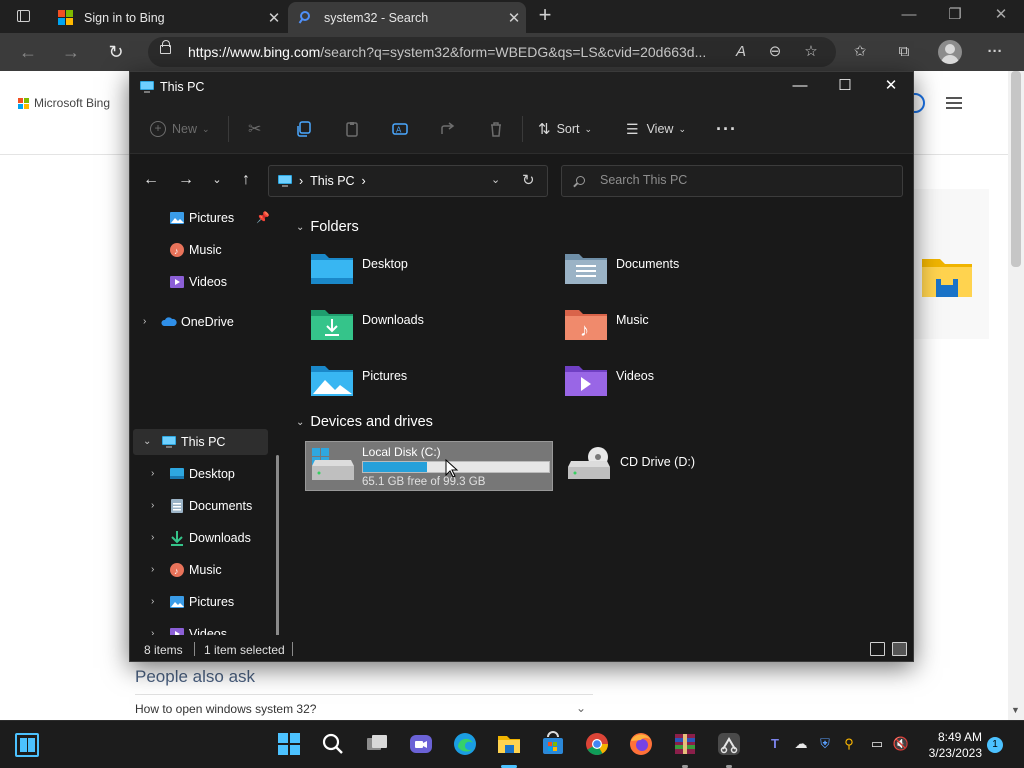 This screenshot has width=1024, height=768. What do you see at coordinates (664, 466) in the screenshot?
I see `drive-cd-d: CD Drive (D:)` at bounding box center [664, 466].